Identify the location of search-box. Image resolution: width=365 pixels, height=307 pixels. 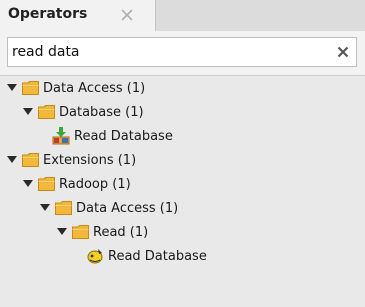
(182, 52).